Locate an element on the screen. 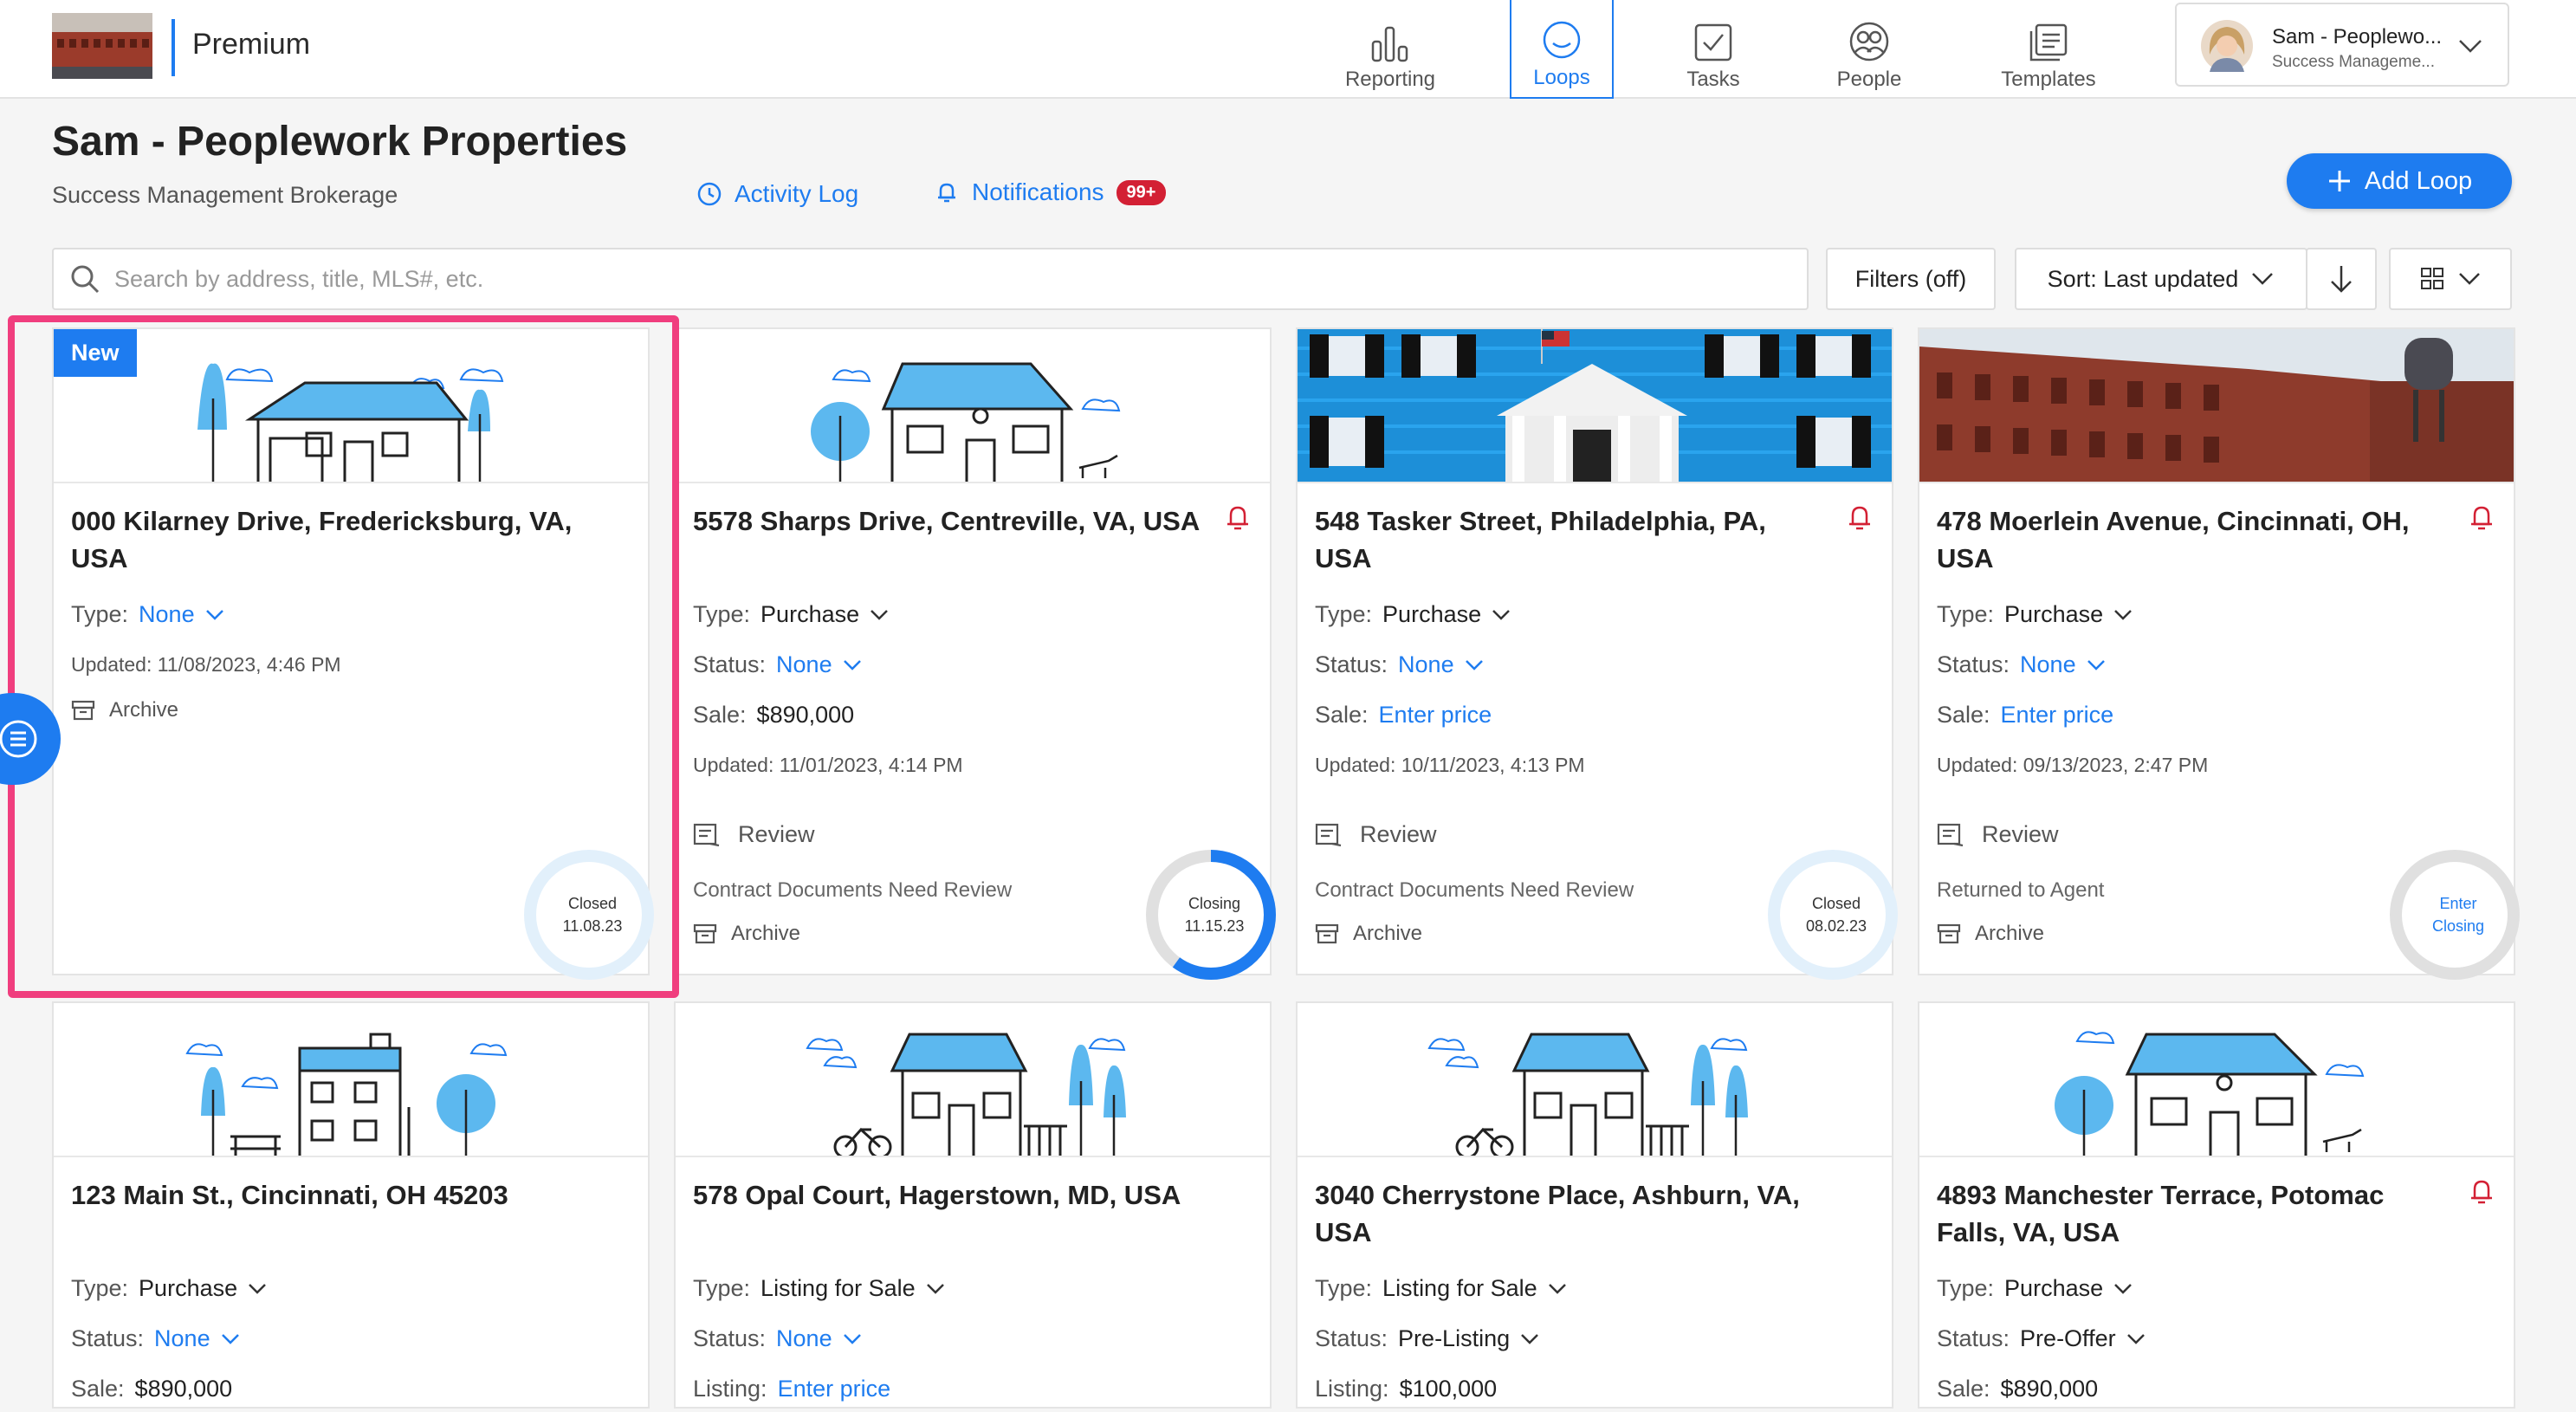  nav-reporting: Reporting is located at coordinates (1390, 49).